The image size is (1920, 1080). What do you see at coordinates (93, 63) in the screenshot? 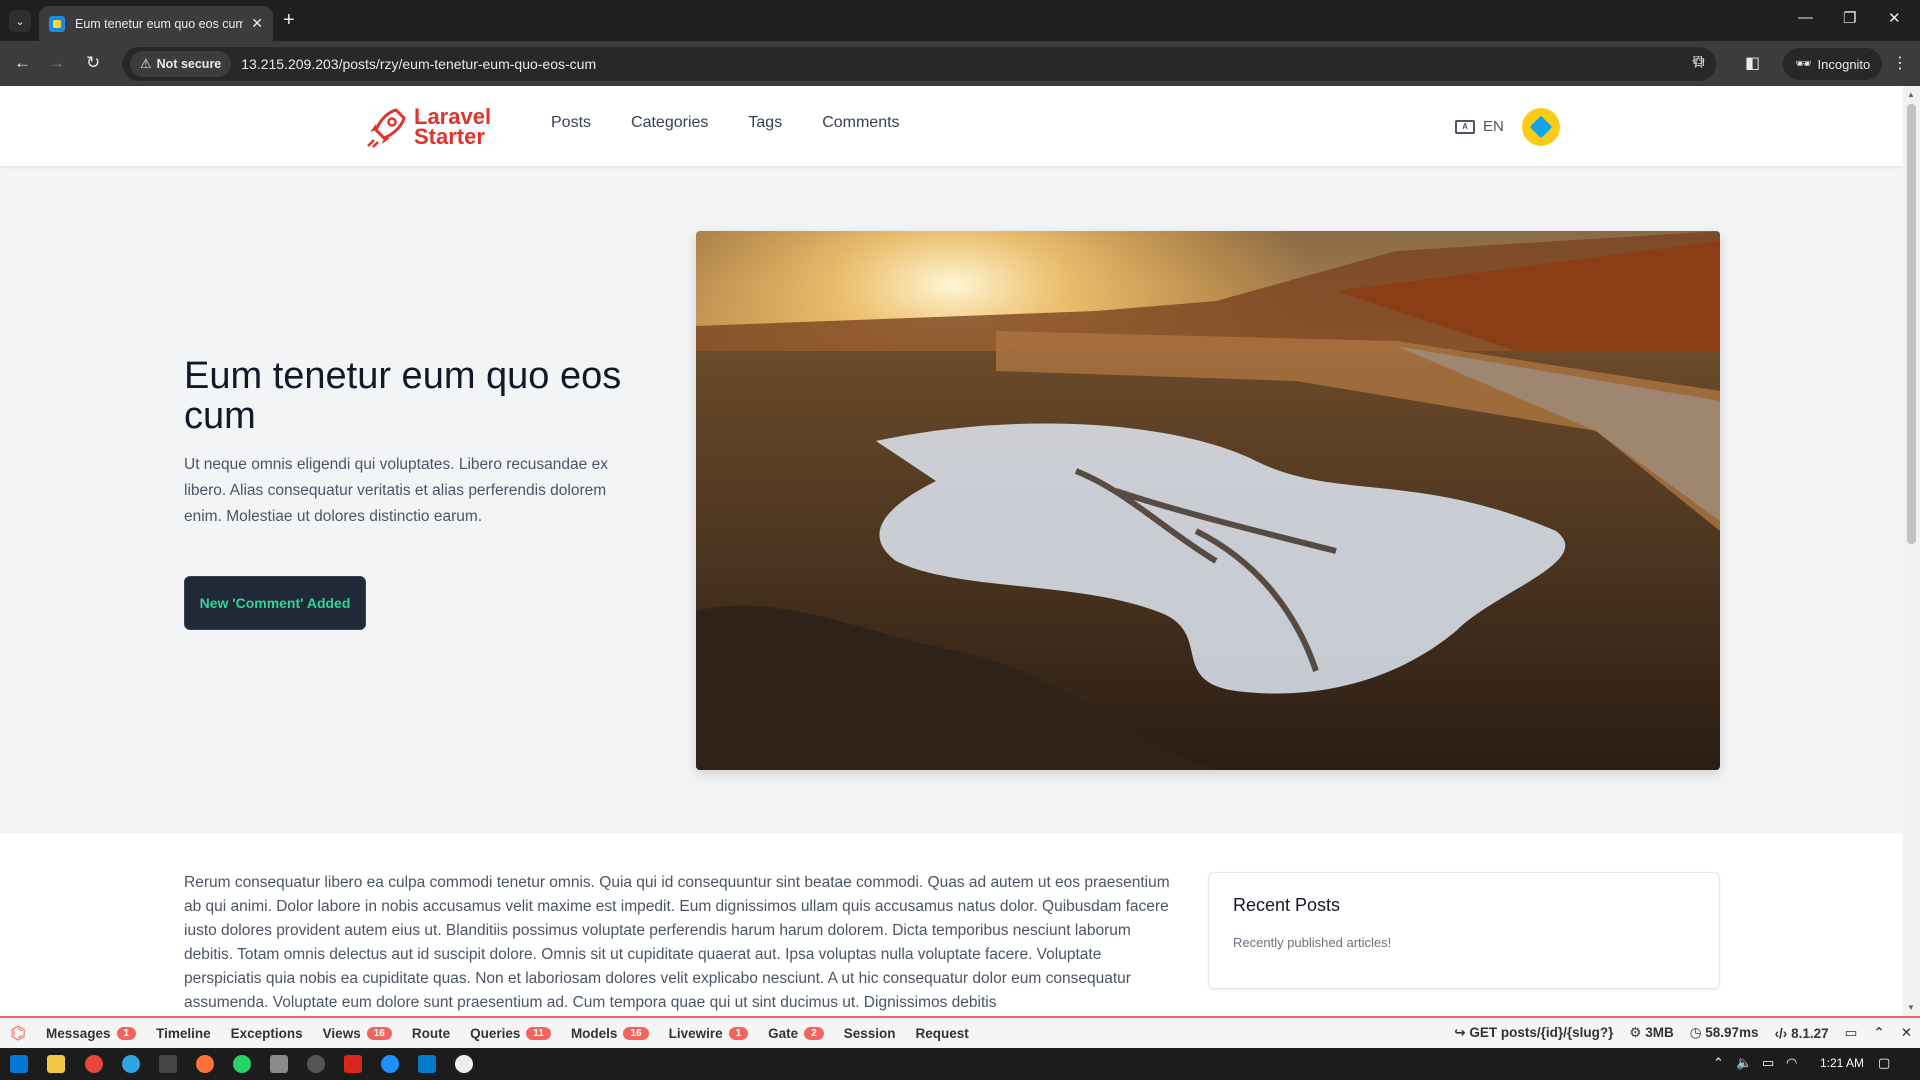
I see `reload-icon: ↻` at bounding box center [93, 63].